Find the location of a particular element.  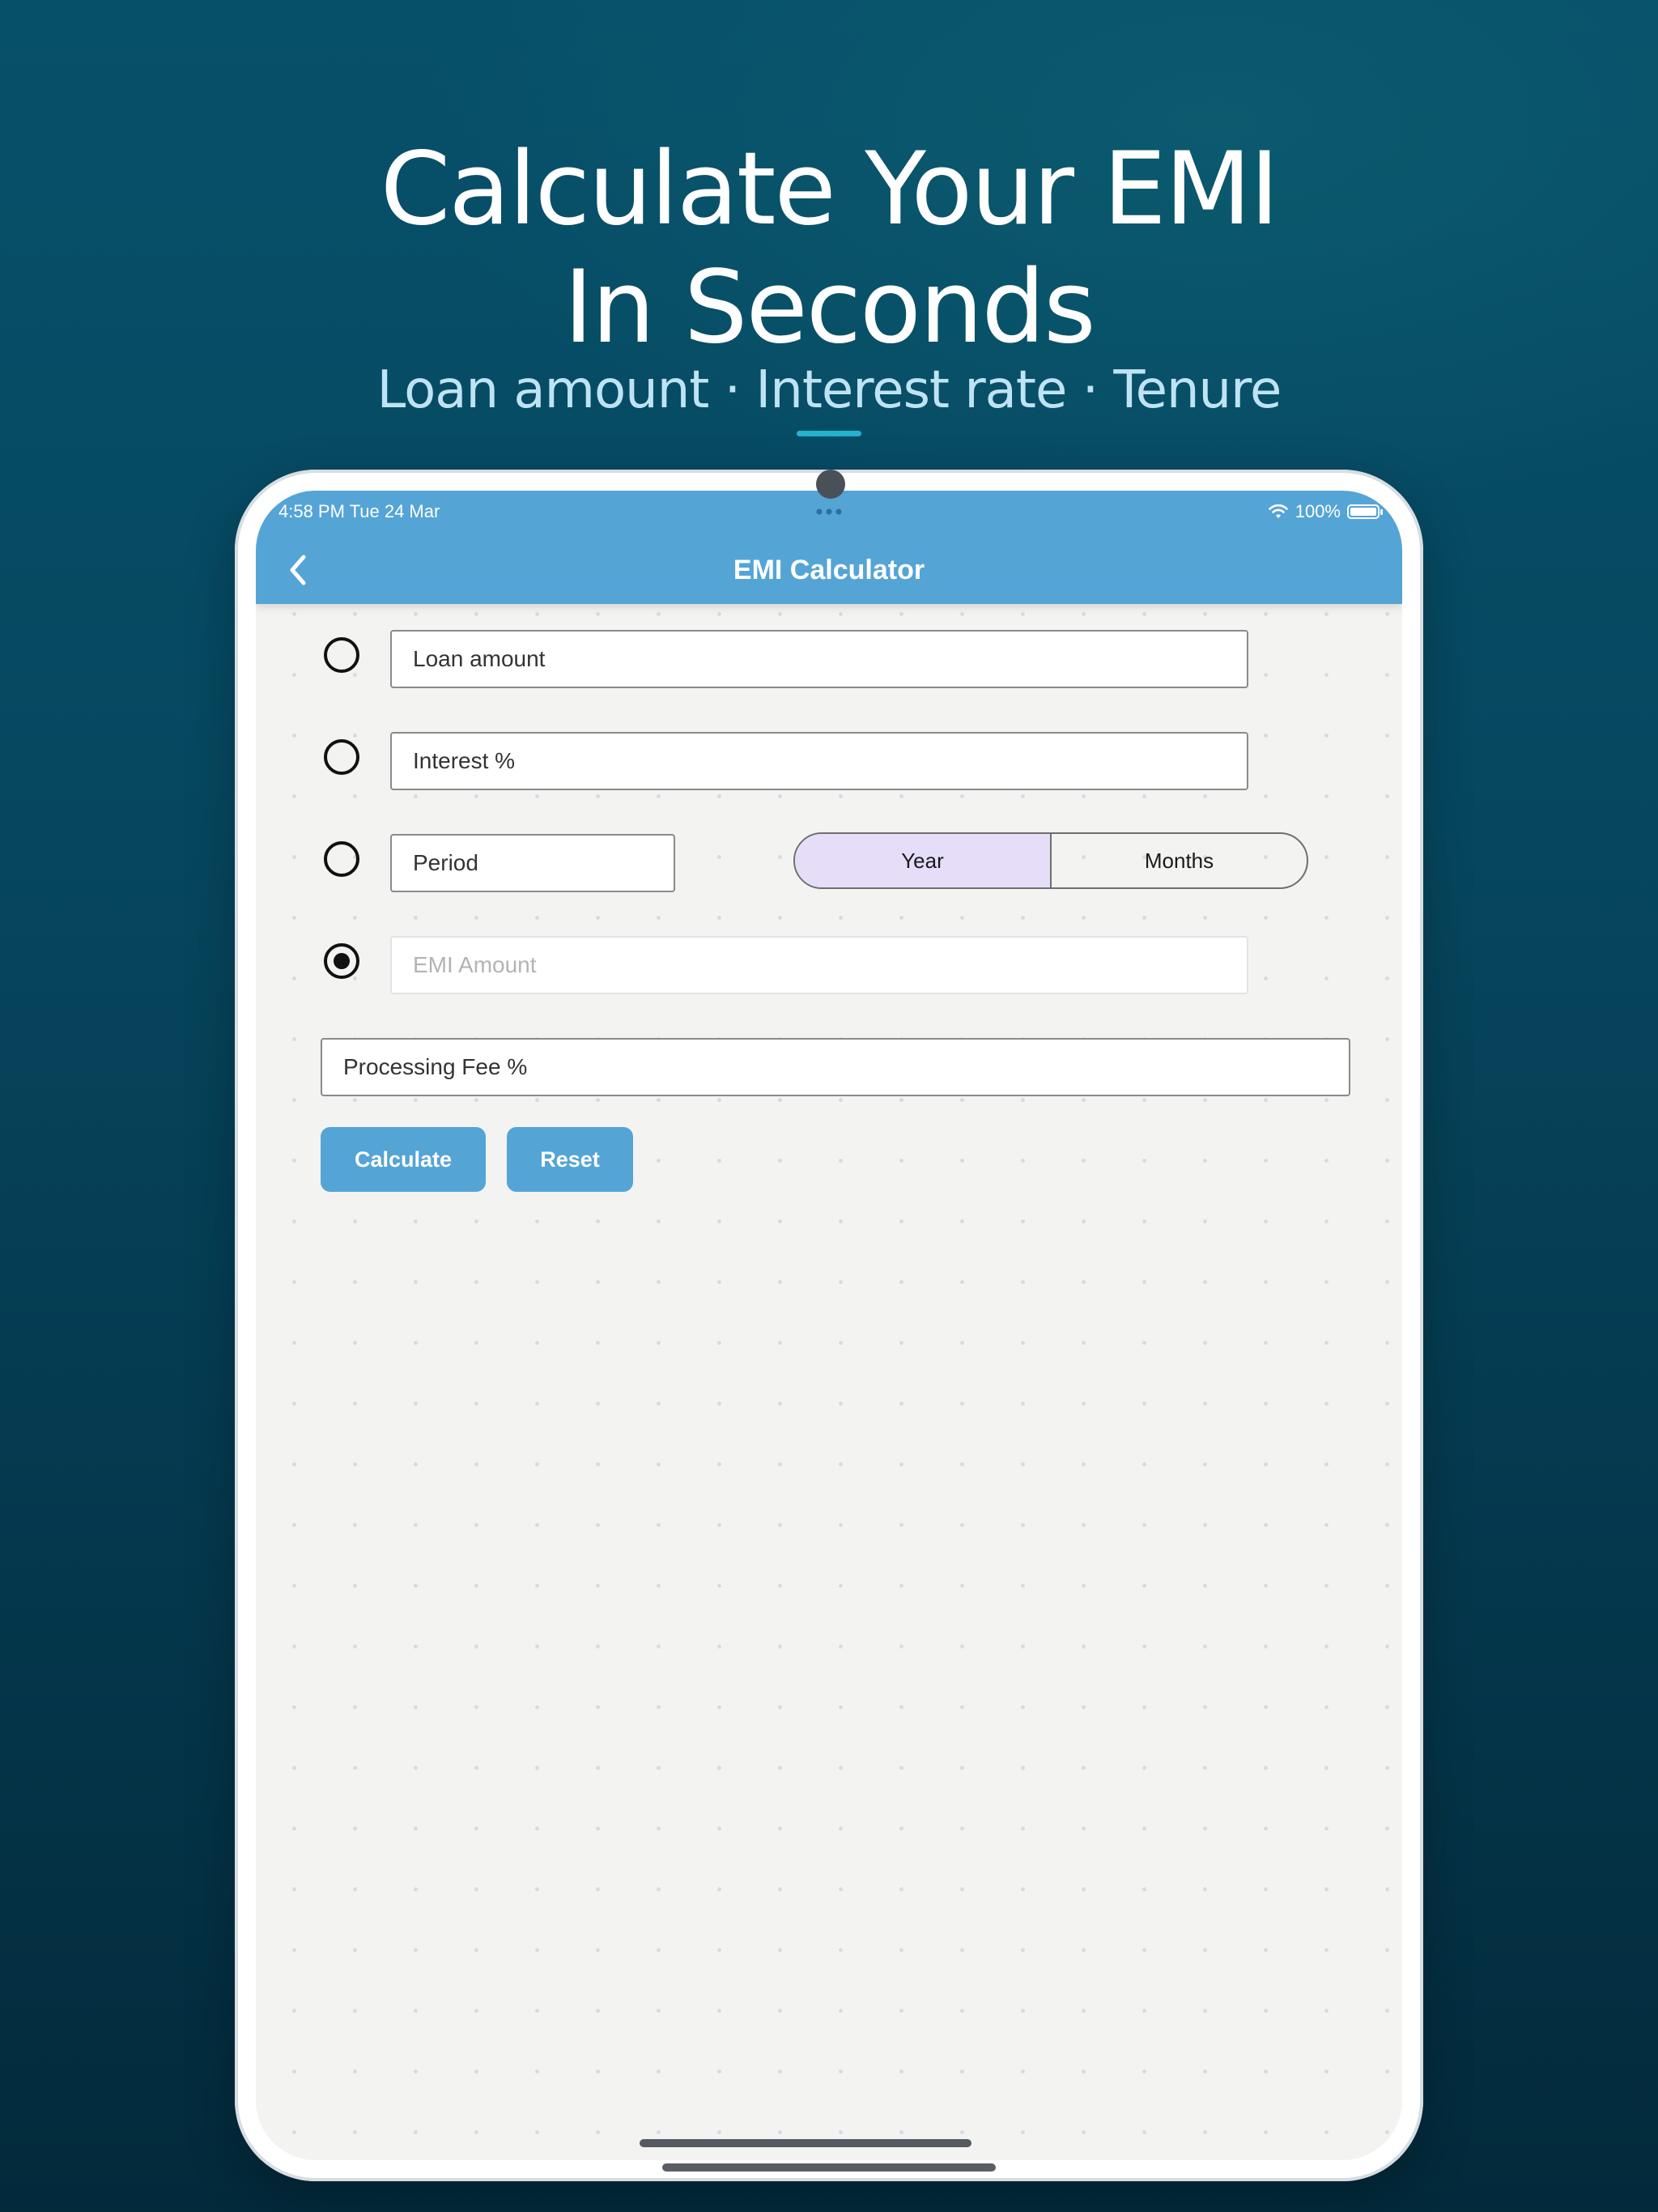

app-title: EMI Calculator is located at coordinates (829, 570).